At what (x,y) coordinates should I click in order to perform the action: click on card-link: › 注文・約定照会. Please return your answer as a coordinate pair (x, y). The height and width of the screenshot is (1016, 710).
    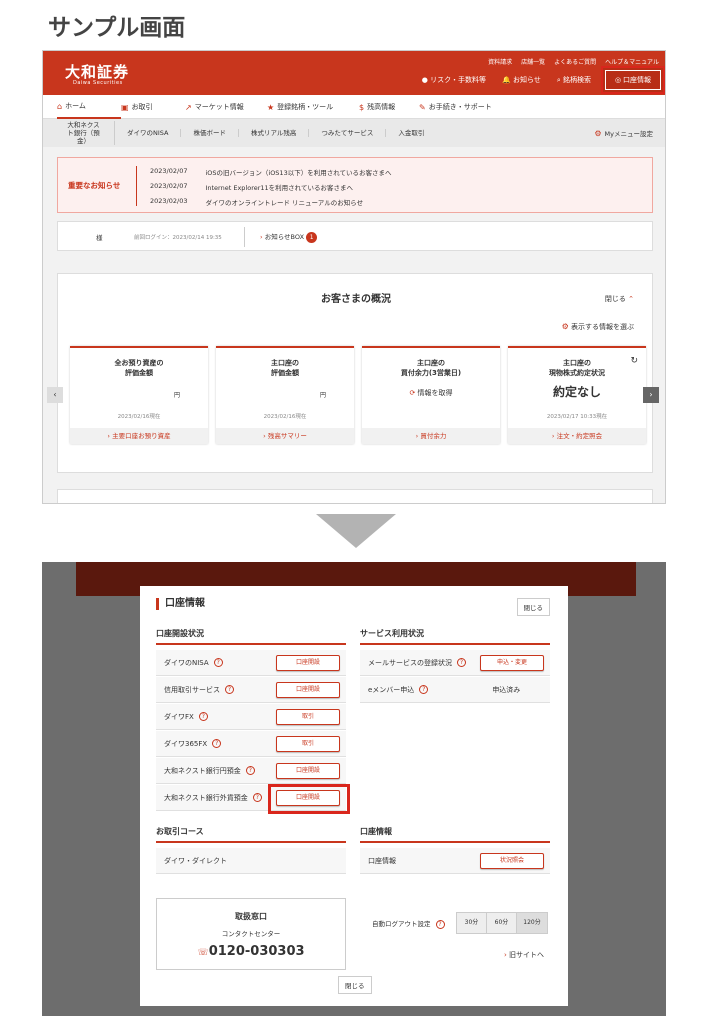
    Looking at the image, I should click on (577, 436).